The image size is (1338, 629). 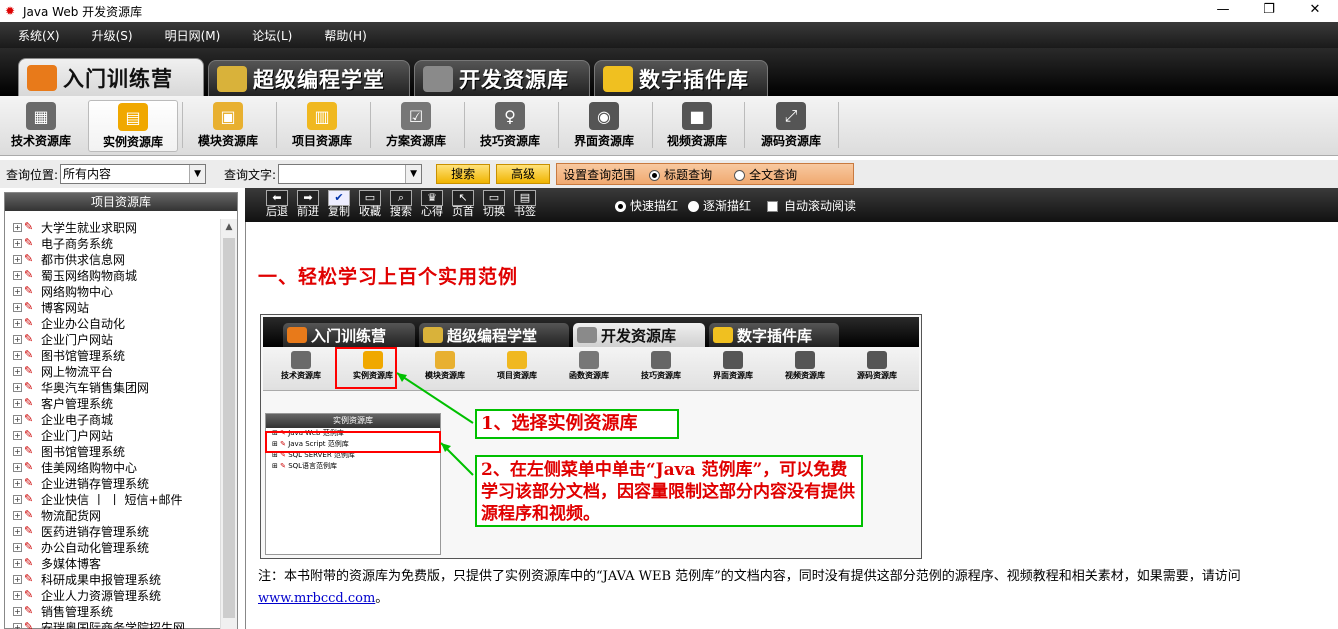 What do you see at coordinates (113, 275) in the screenshot?
I see `tree-item: + ✎ 蜀玉网络购物商城` at bounding box center [113, 275].